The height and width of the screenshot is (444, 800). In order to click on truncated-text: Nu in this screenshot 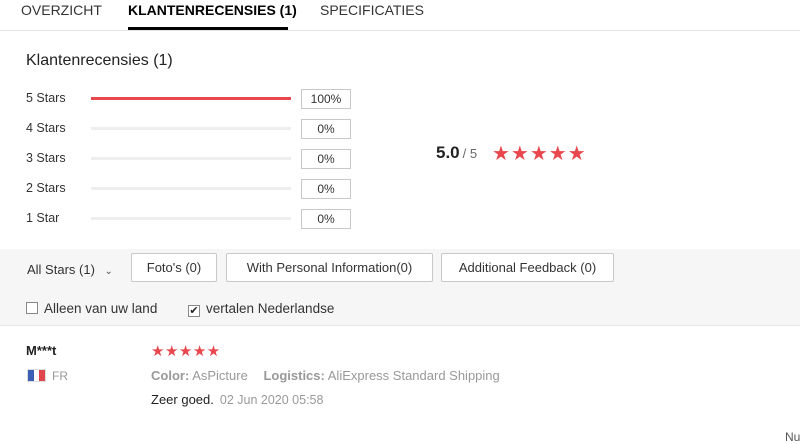, I will do `click(792, 437)`.